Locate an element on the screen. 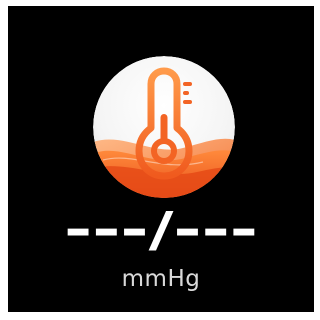  blood-pressure-value: ---/--- is located at coordinates (161, 229).